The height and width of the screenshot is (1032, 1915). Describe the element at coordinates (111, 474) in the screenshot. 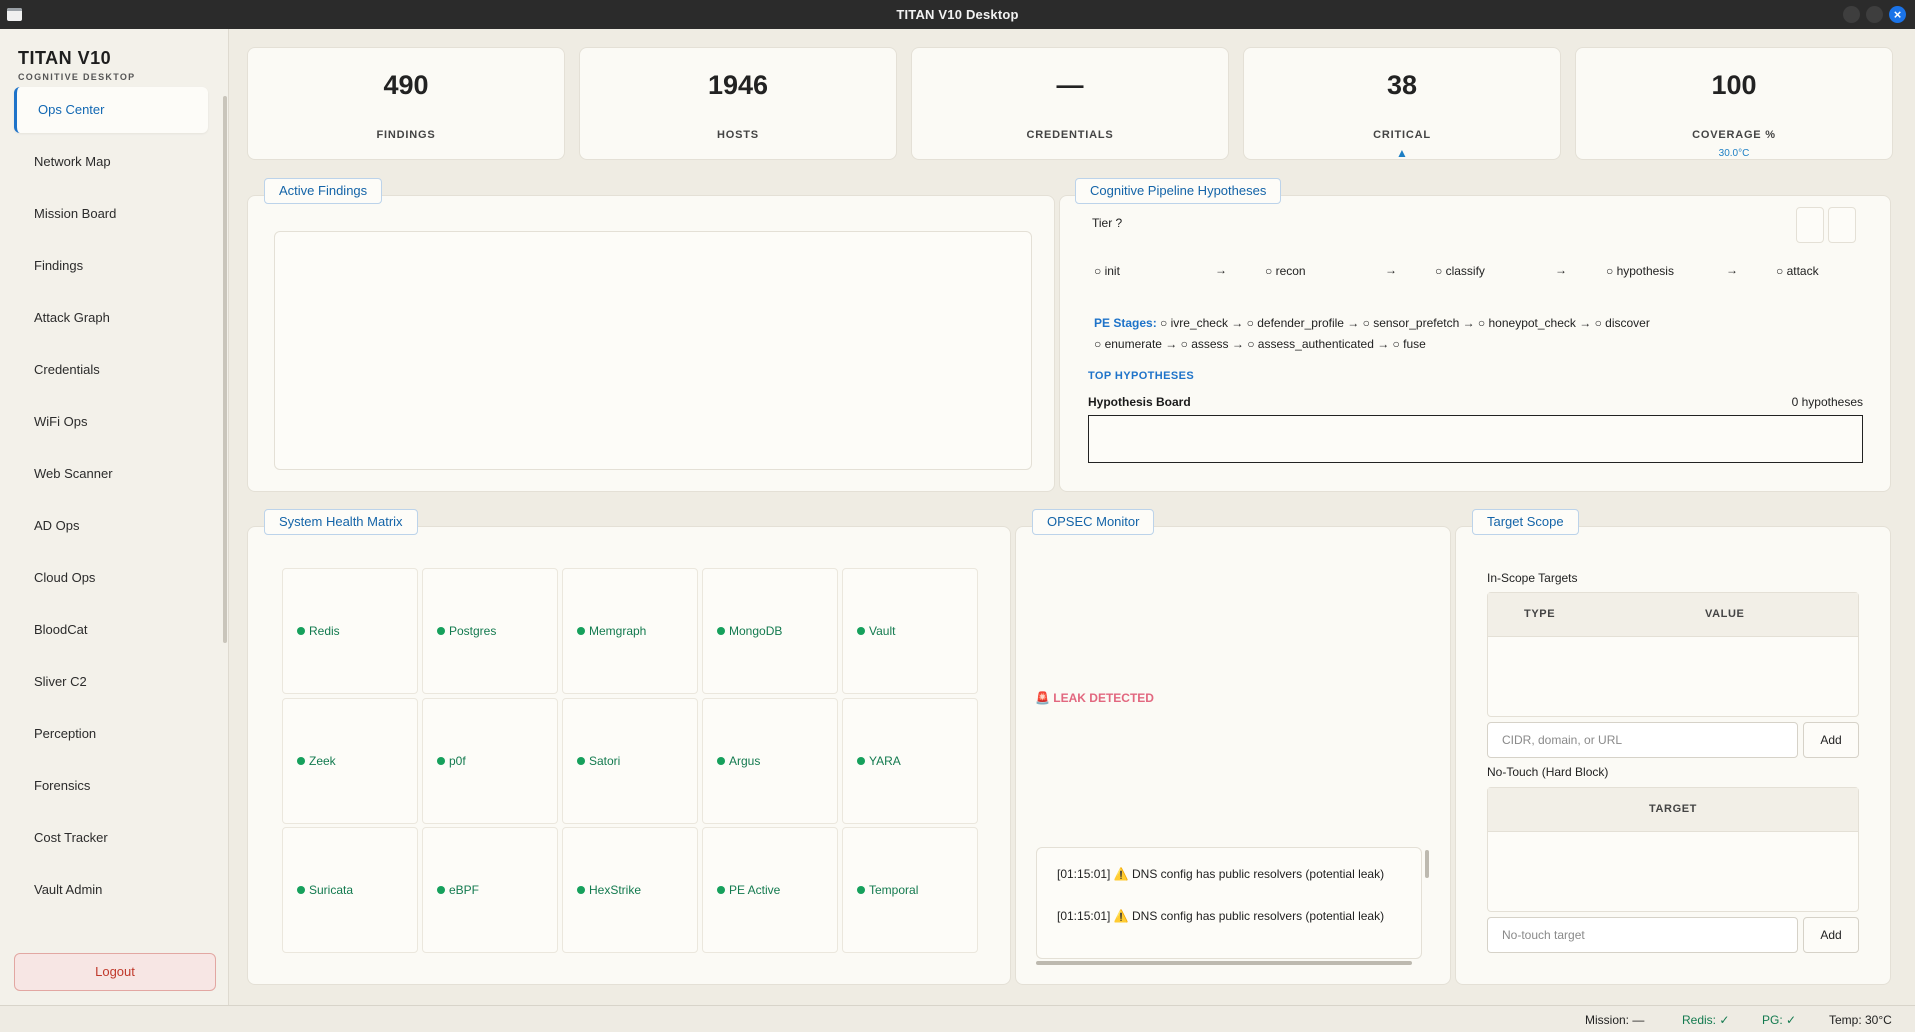

I see `sidebar-item-web-scanner: Web Scanner` at that location.